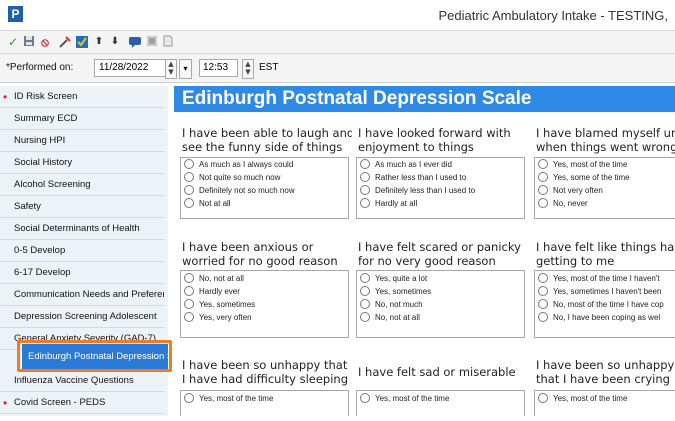 Image resolution: width=675 pixels, height=421 pixels. What do you see at coordinates (185, 69) in the screenshot?
I see `date-dropdown-icon: ▾` at bounding box center [185, 69].